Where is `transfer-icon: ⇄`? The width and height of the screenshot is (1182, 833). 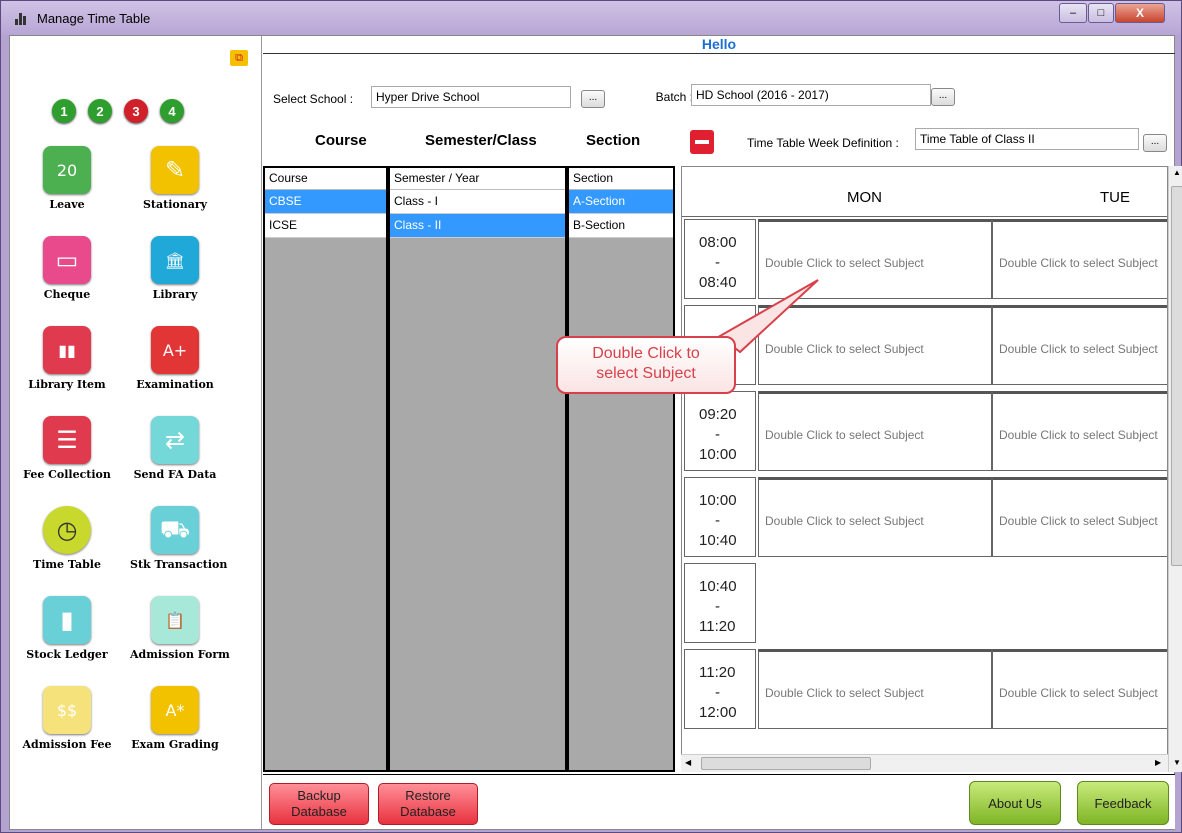
transfer-icon: ⇄ is located at coordinates (175, 440).